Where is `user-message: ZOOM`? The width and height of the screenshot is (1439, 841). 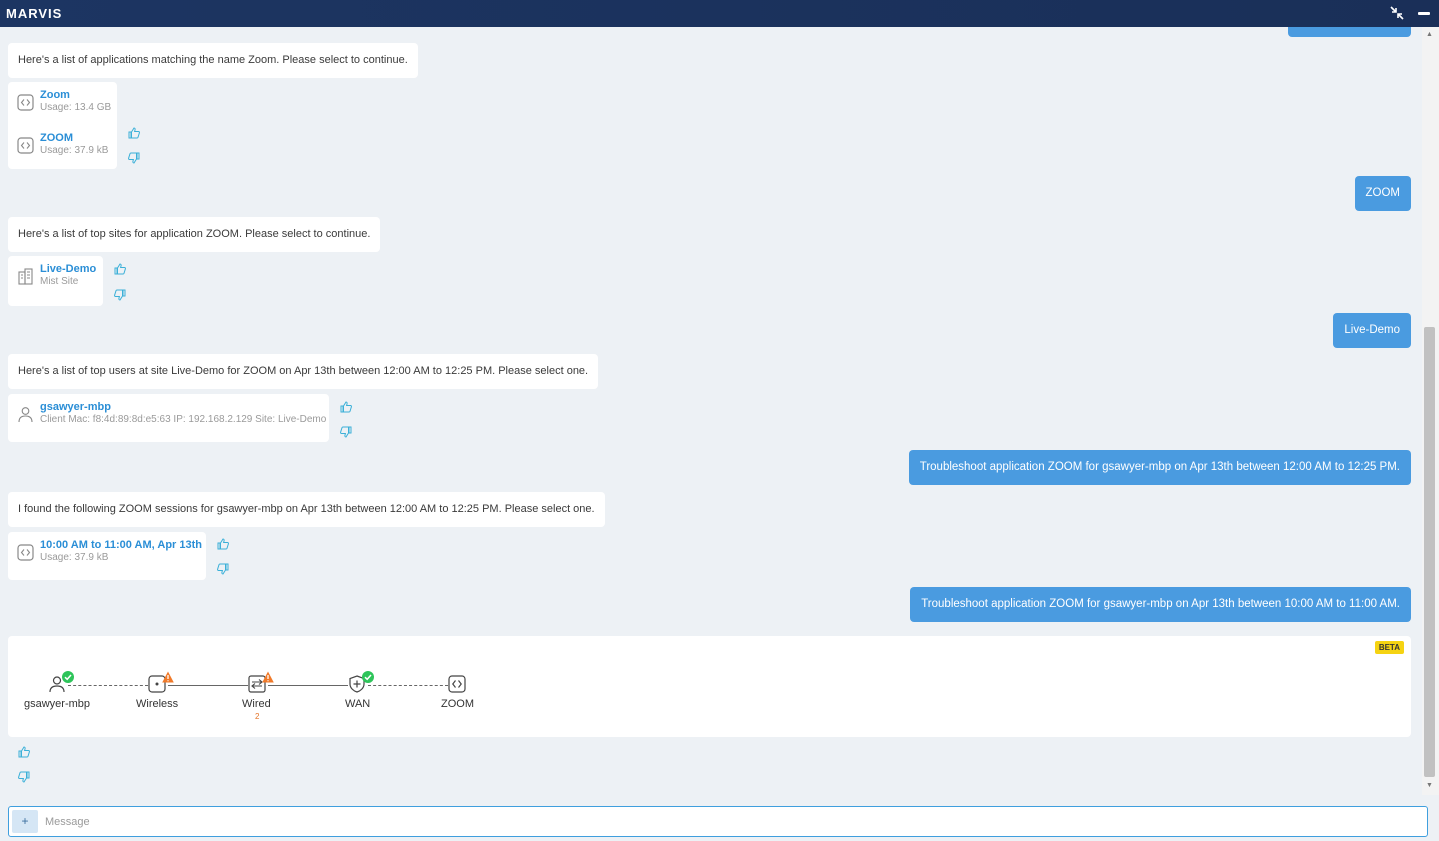
user-message: ZOOM is located at coordinates (1382, 193).